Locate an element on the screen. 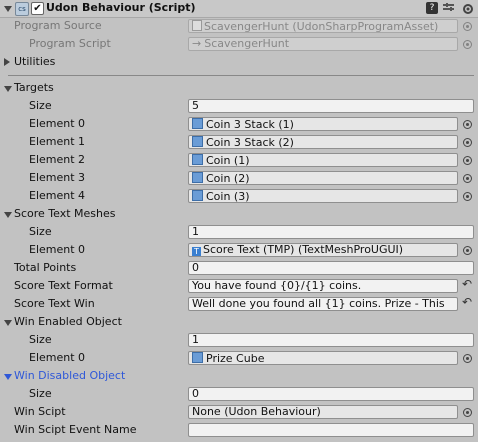 Image resolution: width=478 pixels, height=442 pixels. targets-element-3-label: Element 3 is located at coordinates (57, 177).